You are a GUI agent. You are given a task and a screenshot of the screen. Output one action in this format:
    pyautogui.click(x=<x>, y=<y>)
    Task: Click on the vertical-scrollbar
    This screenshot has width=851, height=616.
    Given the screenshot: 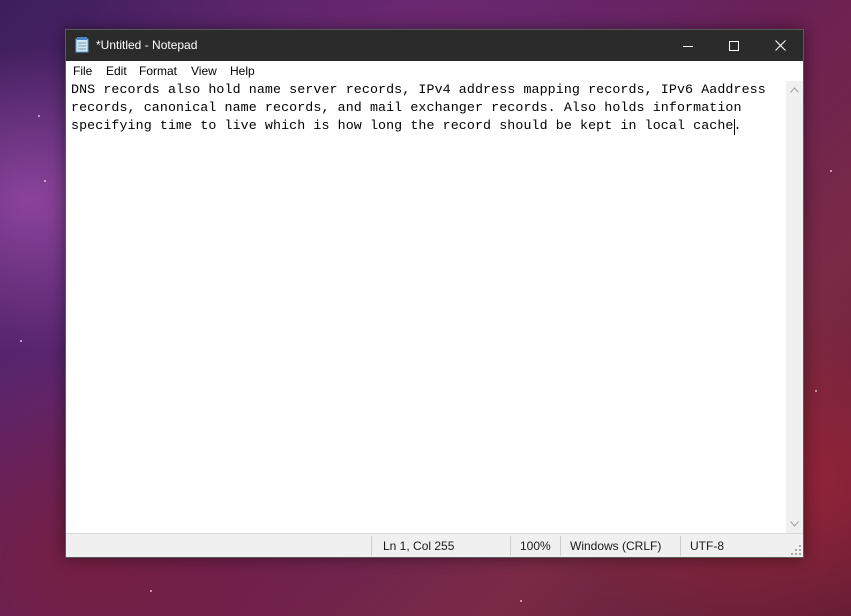 What is the action you would take?
    pyautogui.click(x=794, y=307)
    